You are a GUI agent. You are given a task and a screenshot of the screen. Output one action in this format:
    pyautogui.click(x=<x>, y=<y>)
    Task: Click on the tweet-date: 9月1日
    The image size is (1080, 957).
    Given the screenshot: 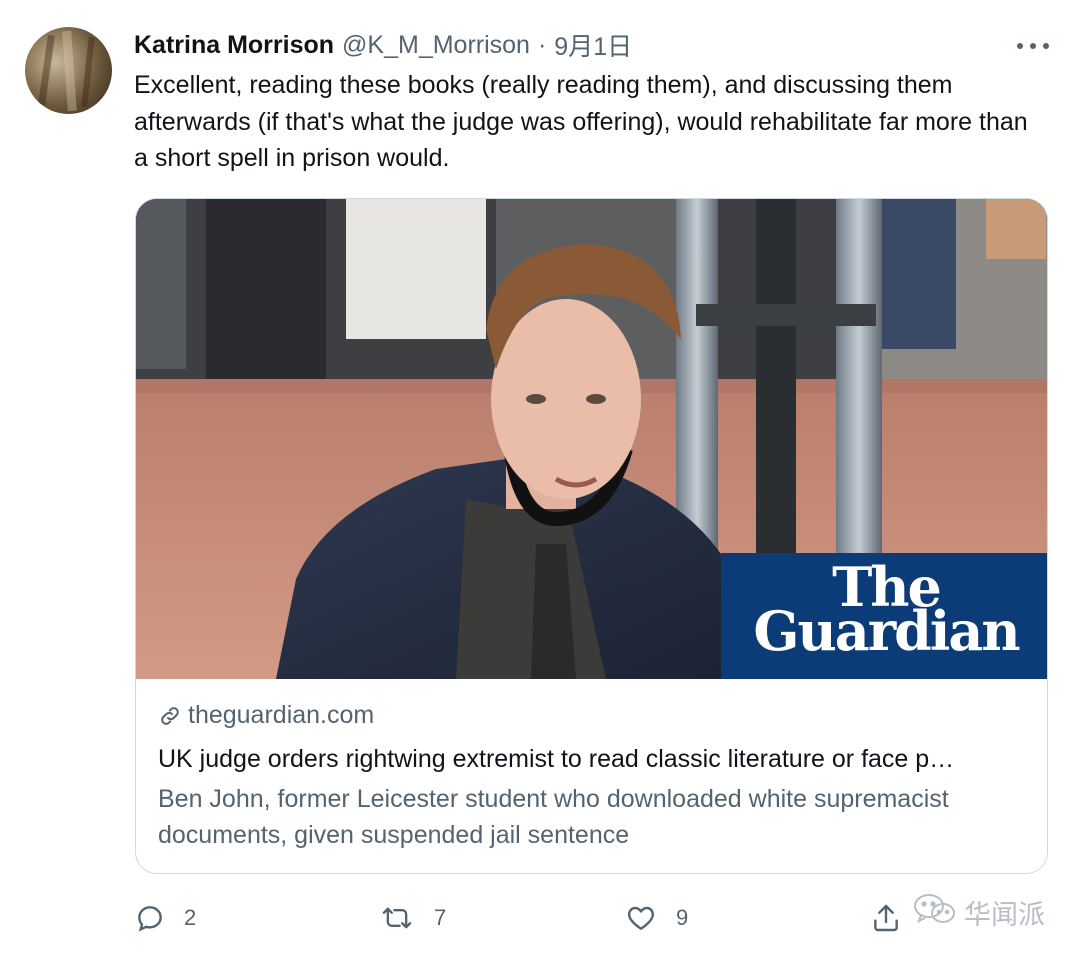 What is the action you would take?
    pyautogui.click(x=593, y=45)
    